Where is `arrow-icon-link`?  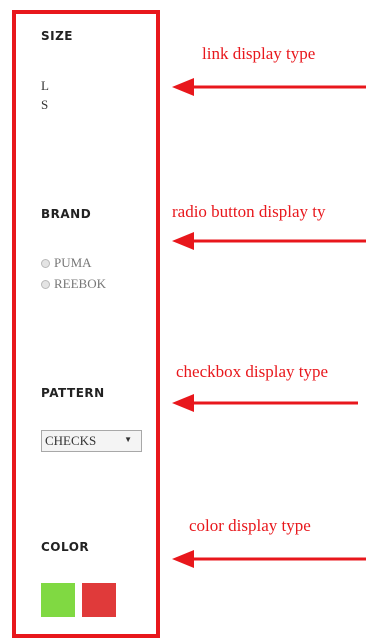
arrow-icon-link is located at coordinates (269, 87).